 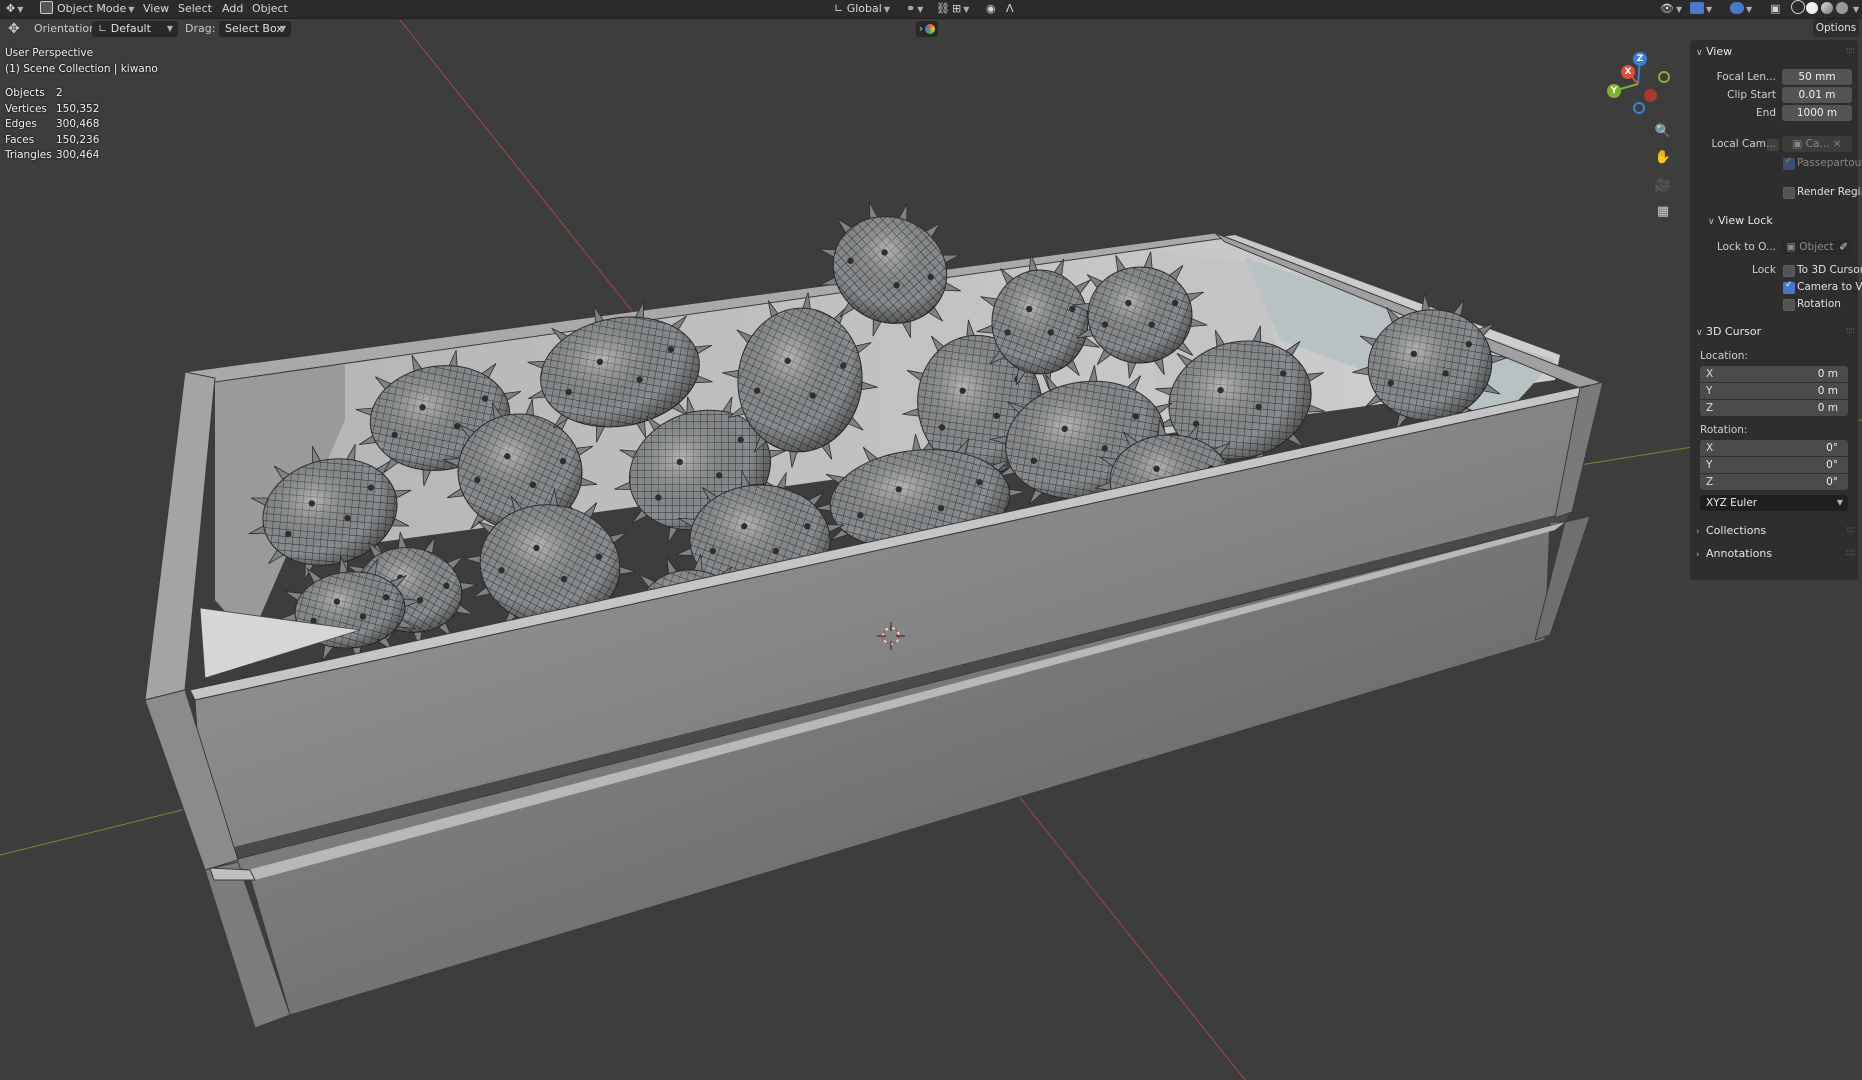 I want to click on collections-section-header: › Collections, so click(x=1731, y=531).